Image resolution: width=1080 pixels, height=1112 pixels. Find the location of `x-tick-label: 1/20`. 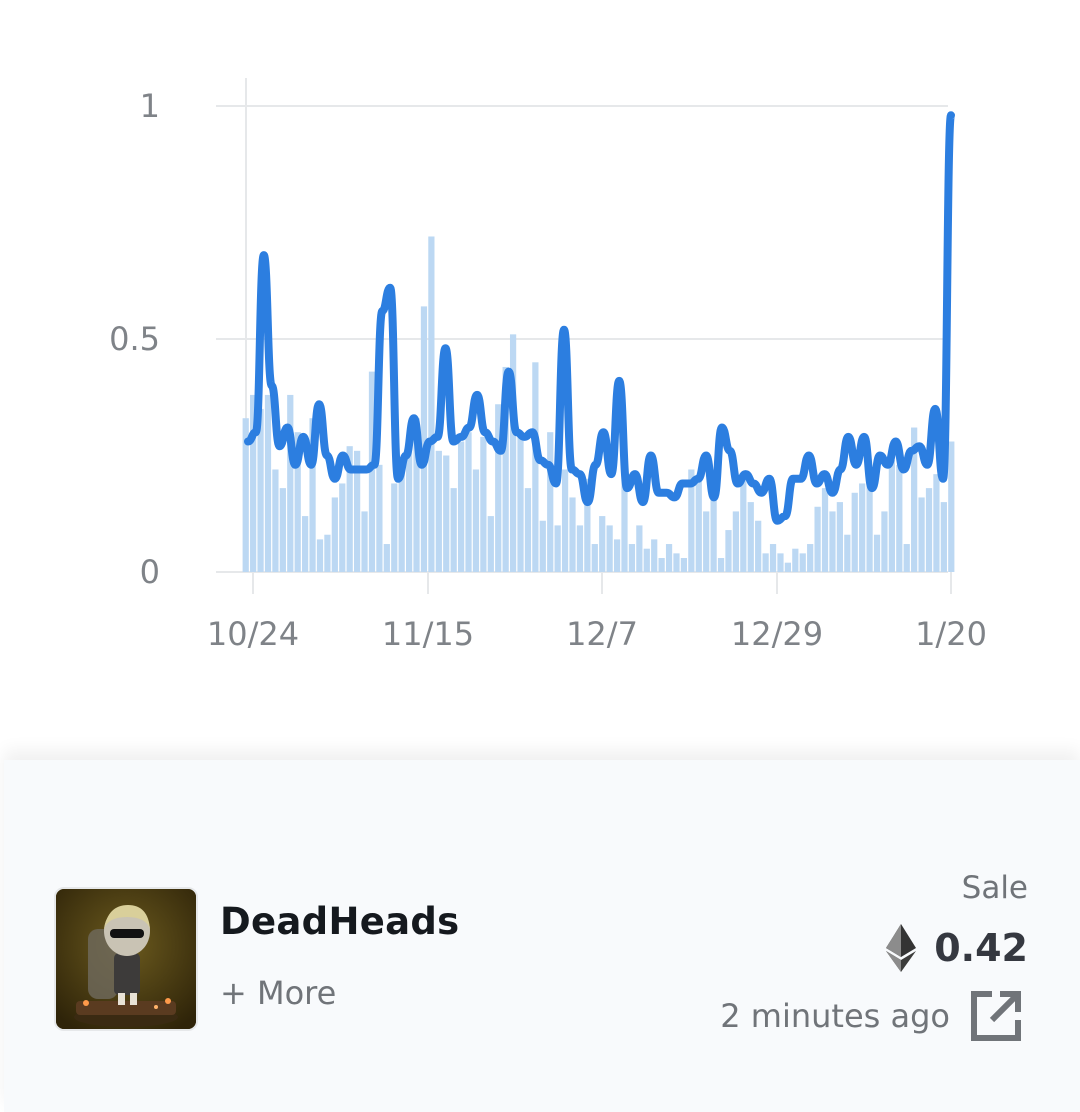

x-tick-label: 1/20 is located at coordinates (951, 634).